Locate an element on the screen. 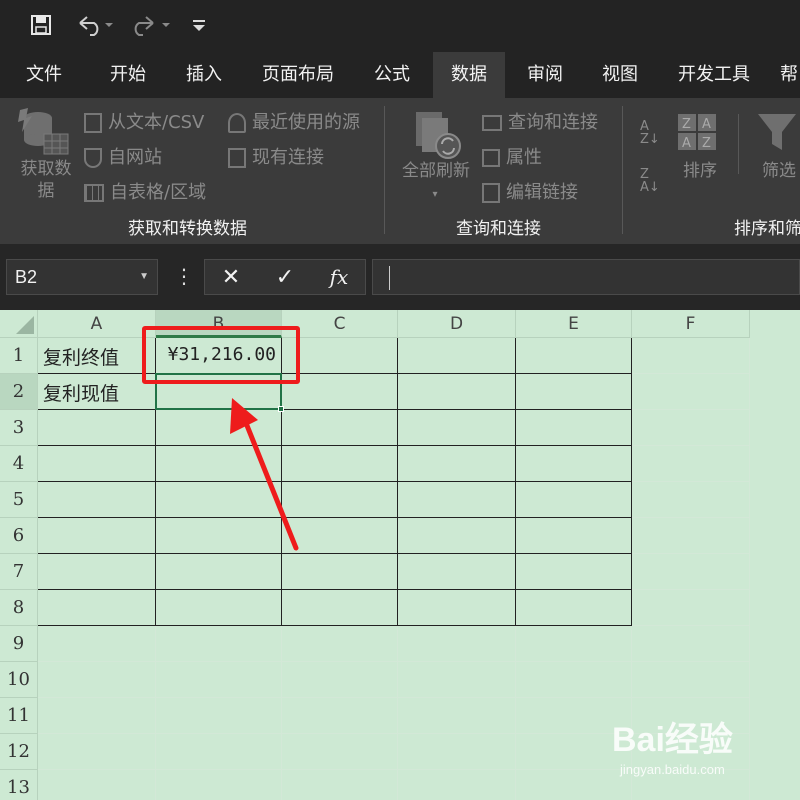 This screenshot has height=800, width=800. cell-c5 is located at coordinates (340, 500).